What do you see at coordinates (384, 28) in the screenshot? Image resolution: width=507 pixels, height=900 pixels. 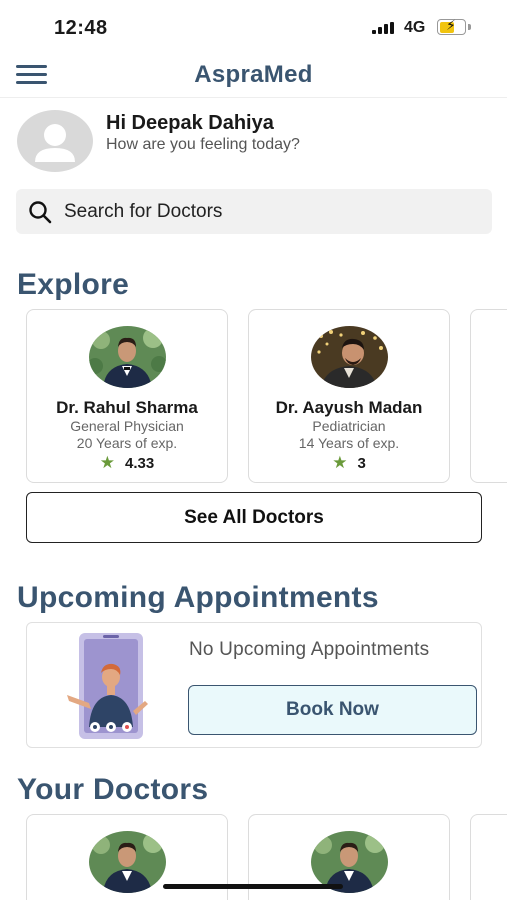 I see `signal-strength-icon` at bounding box center [384, 28].